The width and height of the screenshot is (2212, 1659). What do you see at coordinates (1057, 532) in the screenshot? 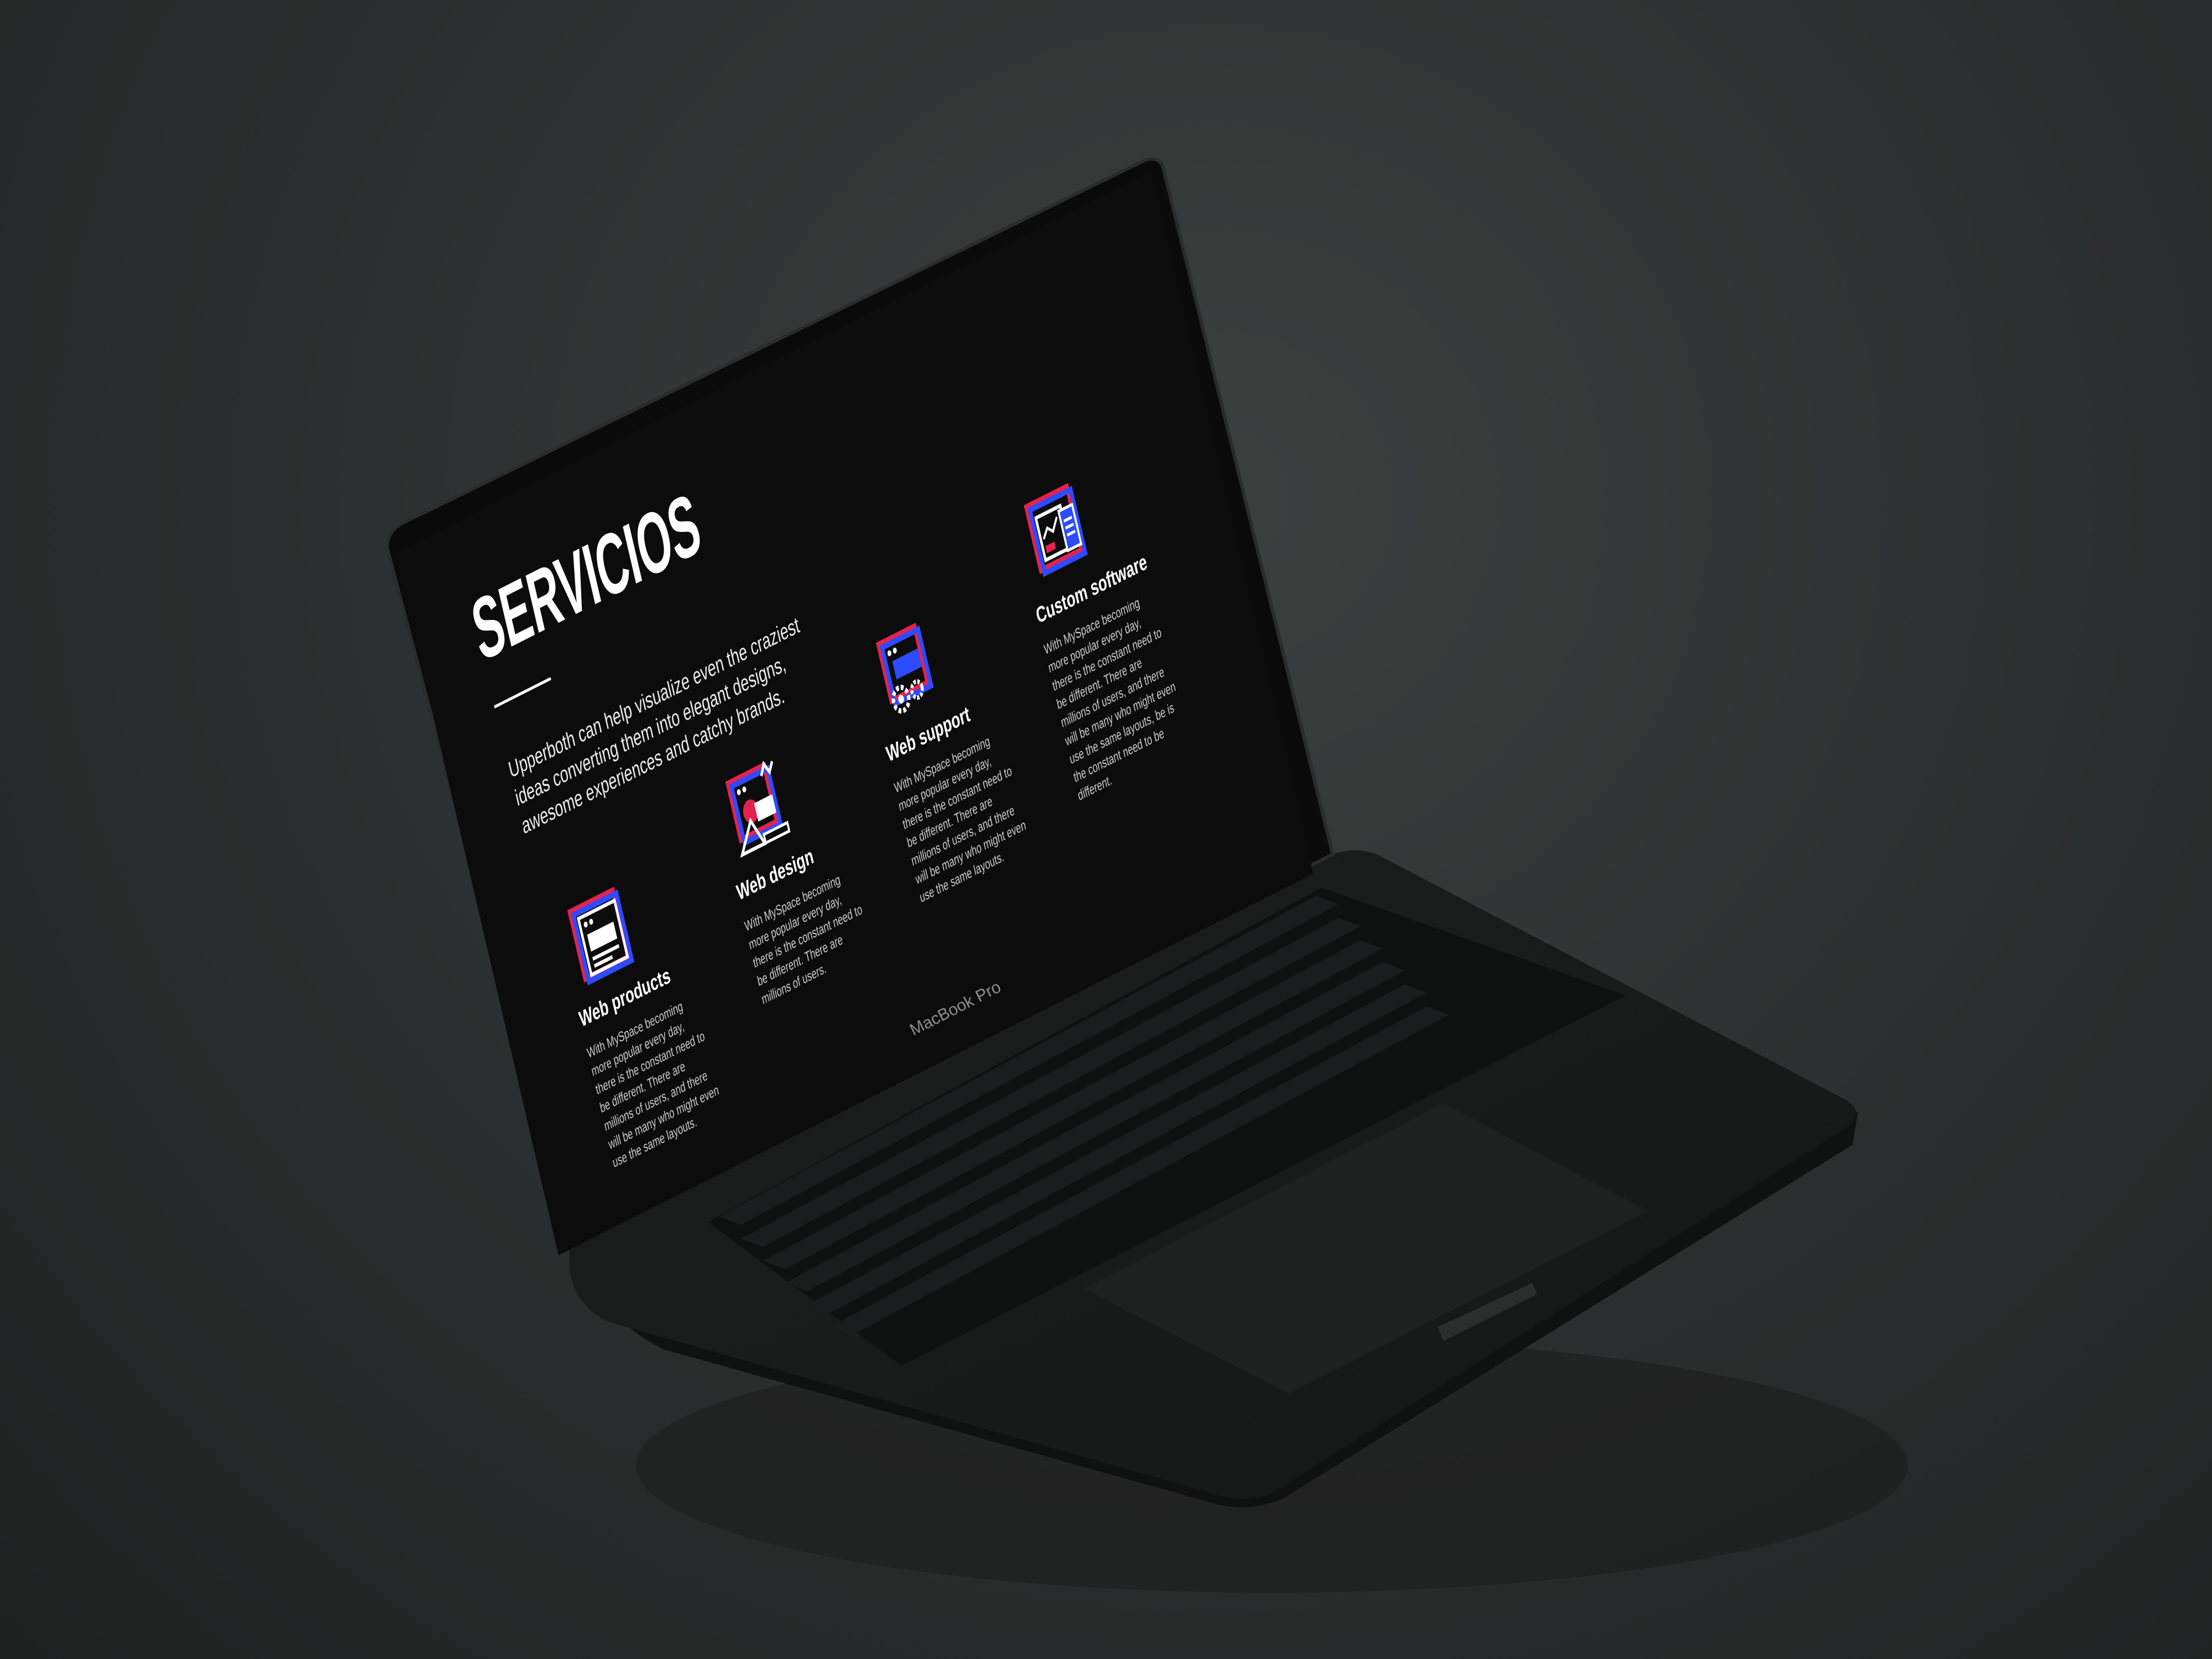
I see `custom-software-icon` at bounding box center [1057, 532].